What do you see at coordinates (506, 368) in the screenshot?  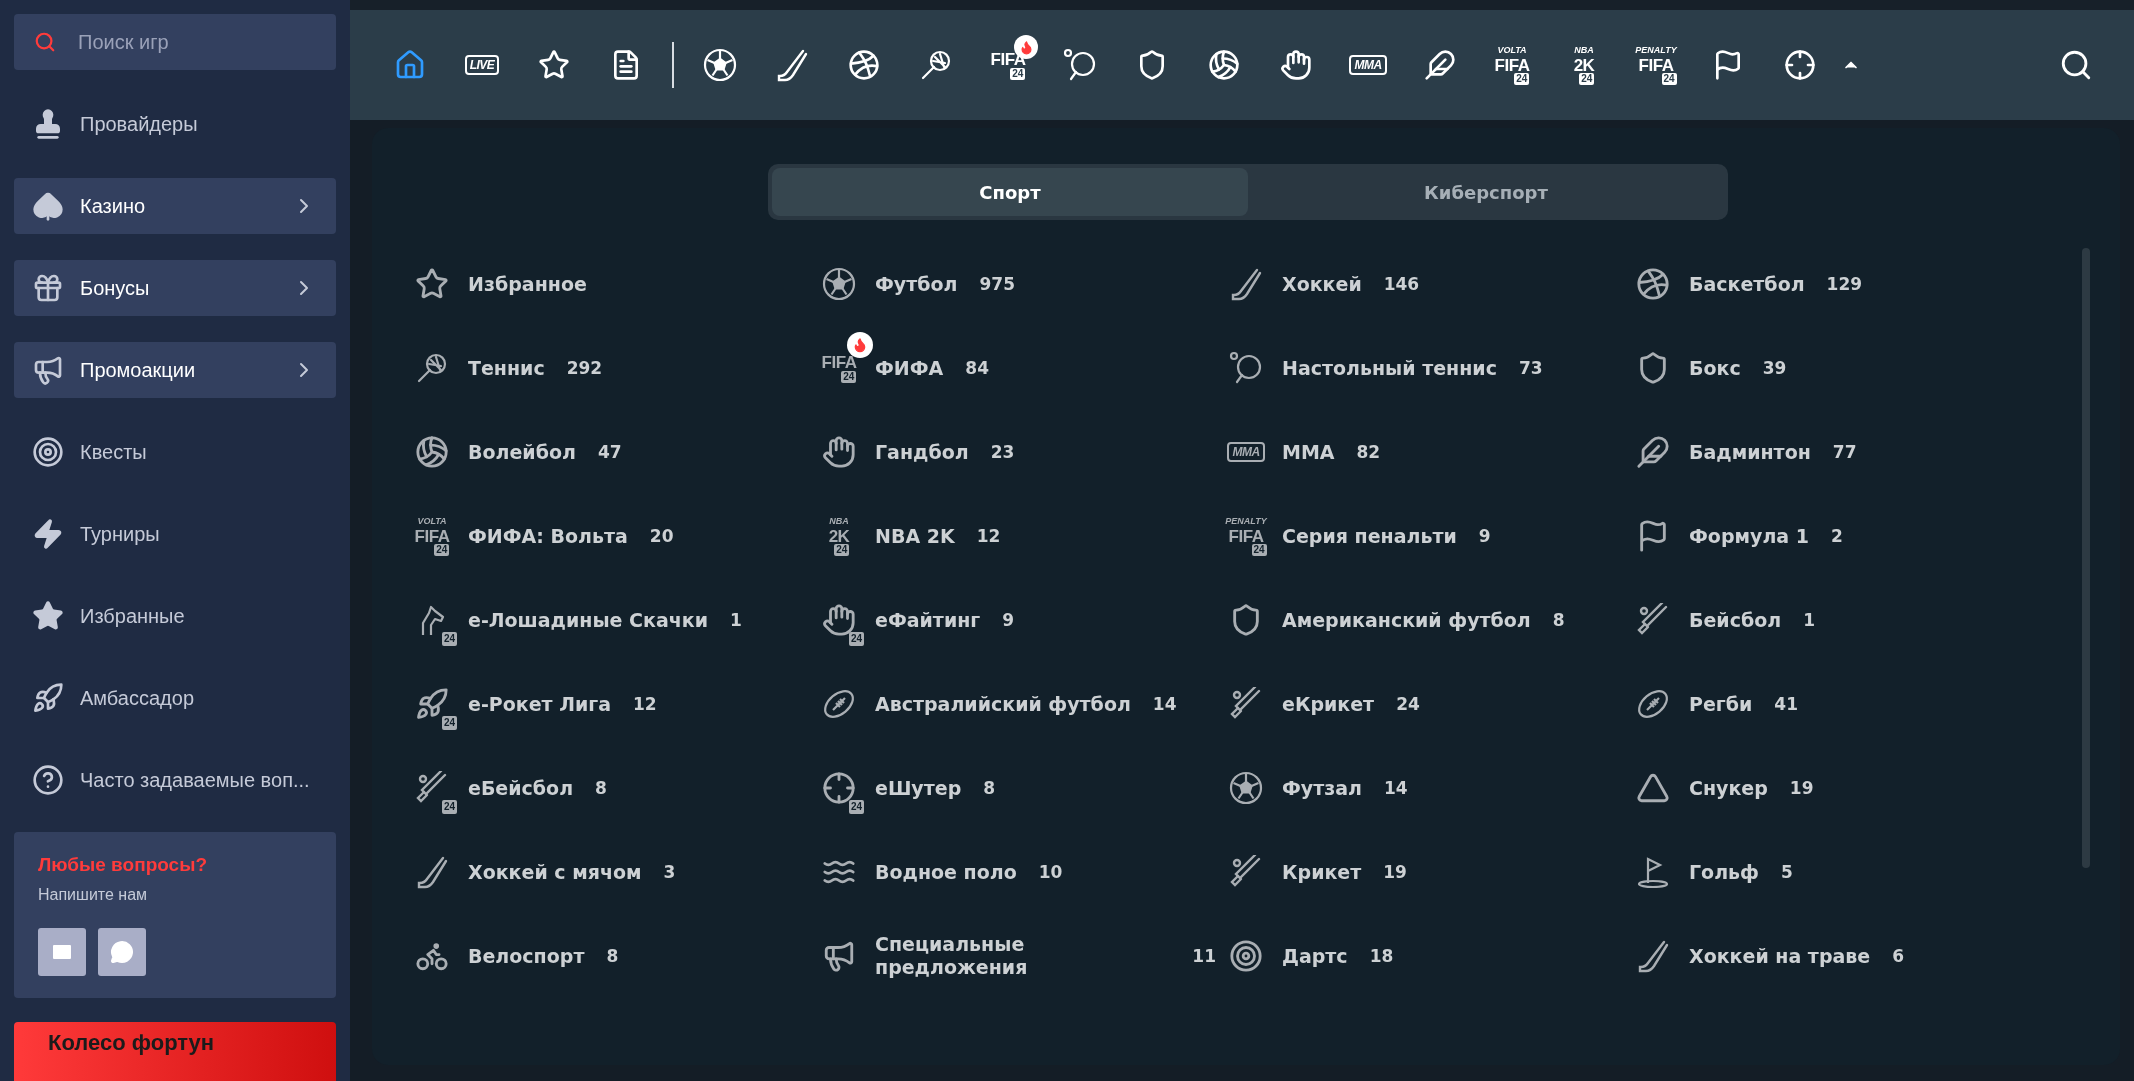 I see `sport-link: Теннис` at bounding box center [506, 368].